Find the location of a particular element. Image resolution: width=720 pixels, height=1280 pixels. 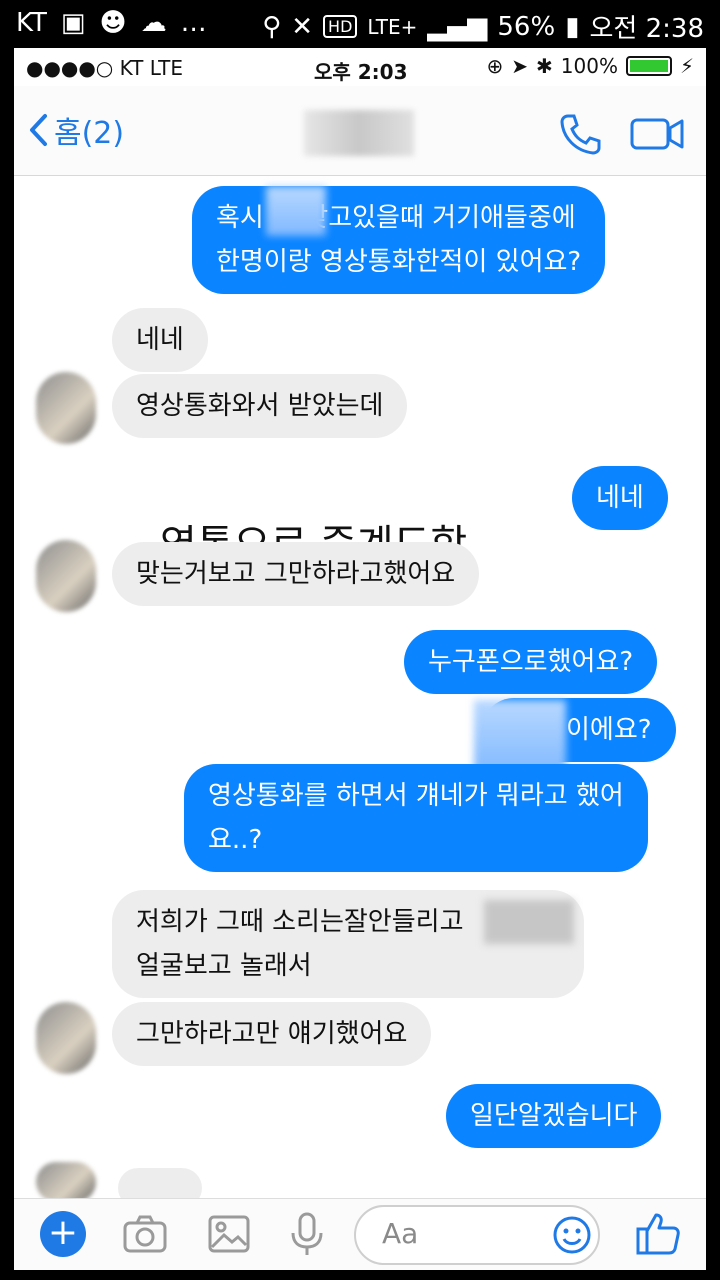

ios-carrier: ●●●●○ KT LTE is located at coordinates (104, 68).